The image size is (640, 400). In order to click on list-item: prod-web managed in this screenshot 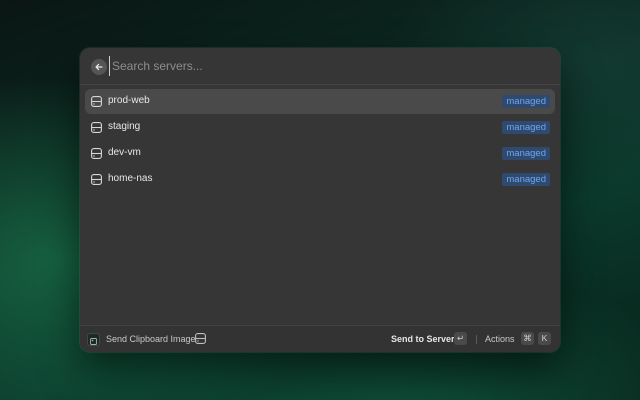, I will do `click(320, 101)`.